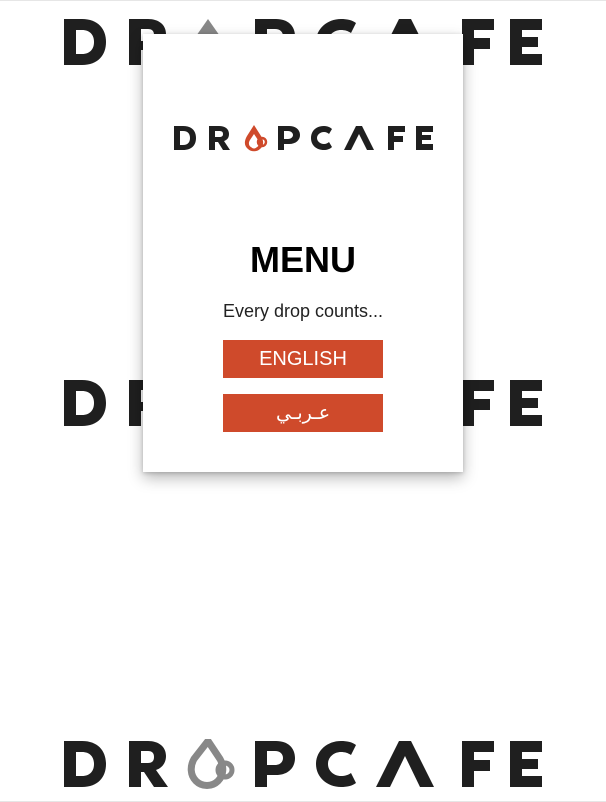 The width and height of the screenshot is (606, 802). Describe the element at coordinates (303, 413) in the screenshot. I see `arabic-button: عـربـي` at that location.